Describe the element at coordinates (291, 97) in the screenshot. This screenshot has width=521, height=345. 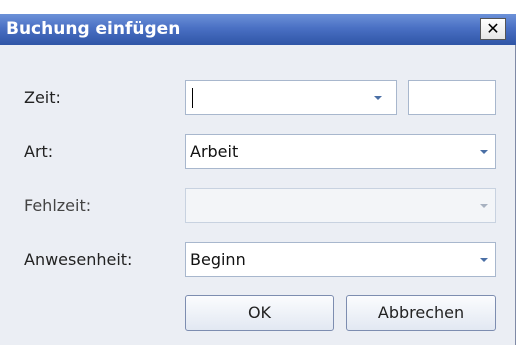
I see `zeit-time-combobox` at that location.